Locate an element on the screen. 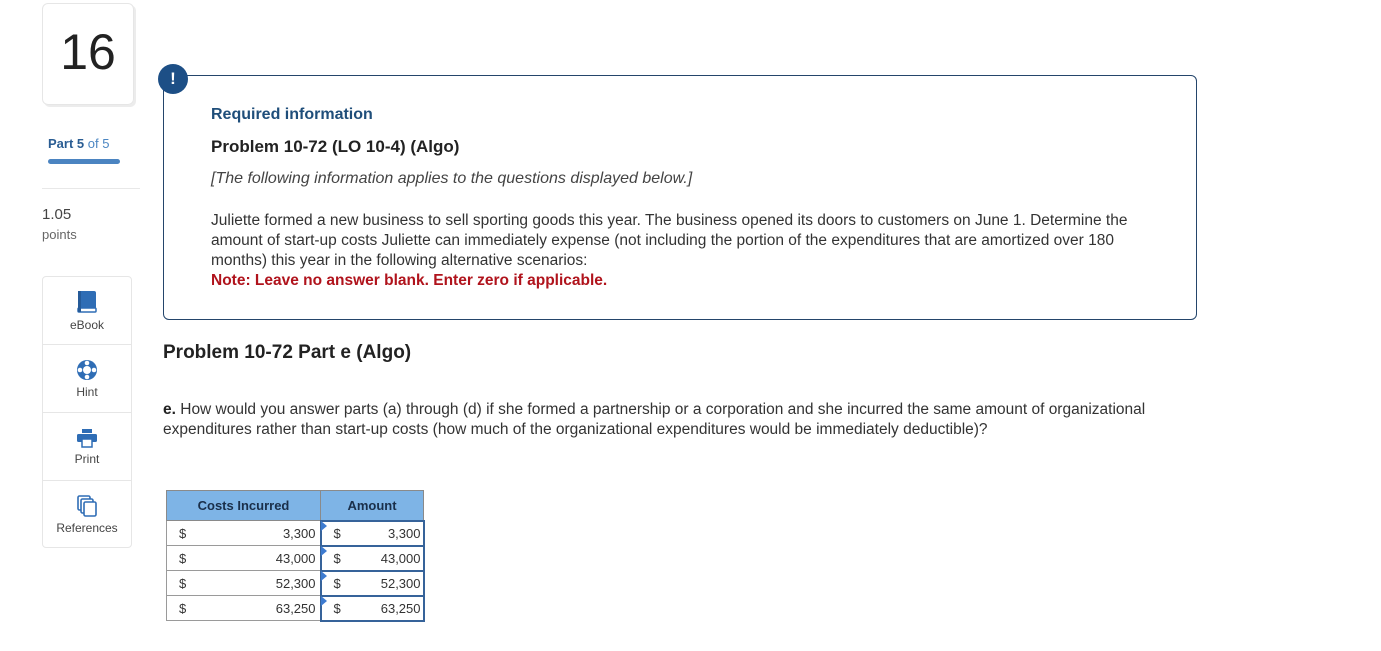  table-row: $3,300 $3,300 is located at coordinates (295, 533).